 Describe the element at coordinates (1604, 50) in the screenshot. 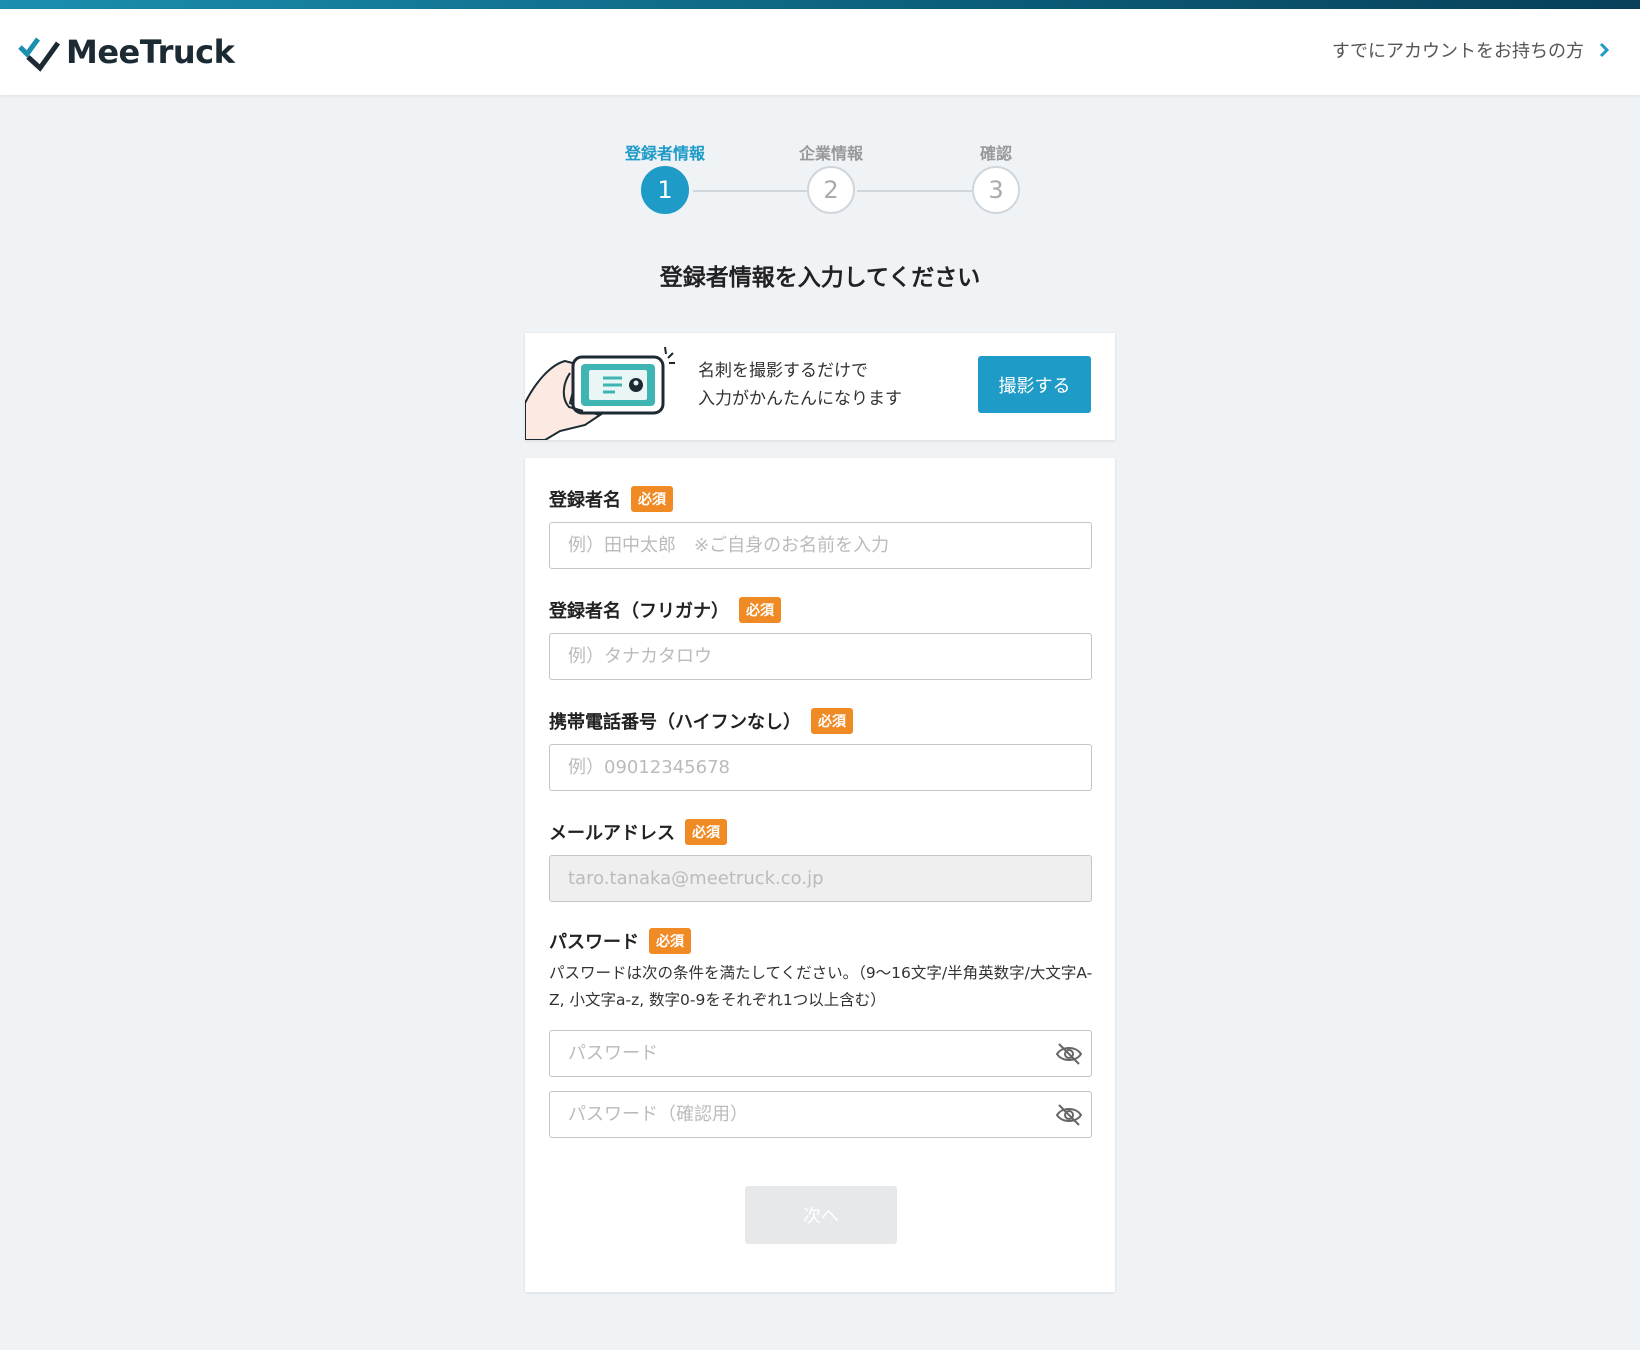

I see `chevron-right-icon` at that location.